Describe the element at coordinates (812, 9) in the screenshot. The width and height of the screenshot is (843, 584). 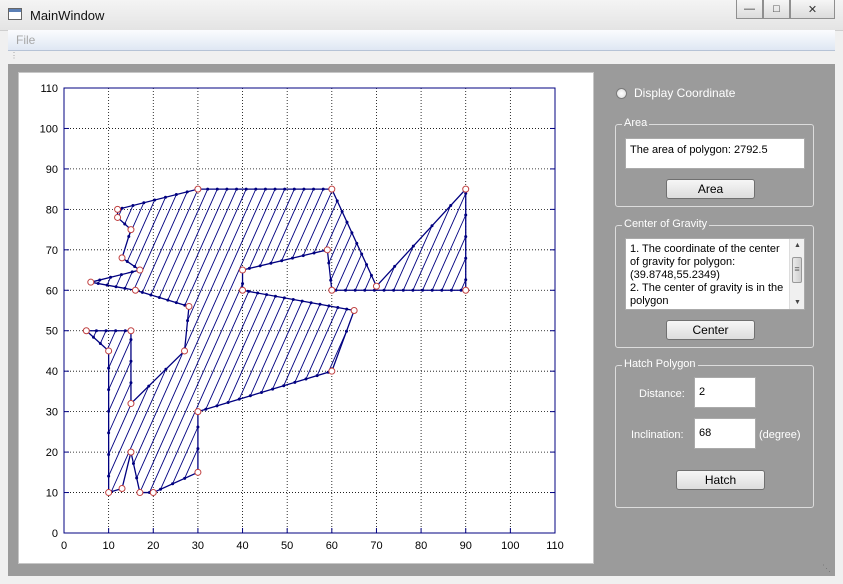
I see `close-icon: ✕` at that location.